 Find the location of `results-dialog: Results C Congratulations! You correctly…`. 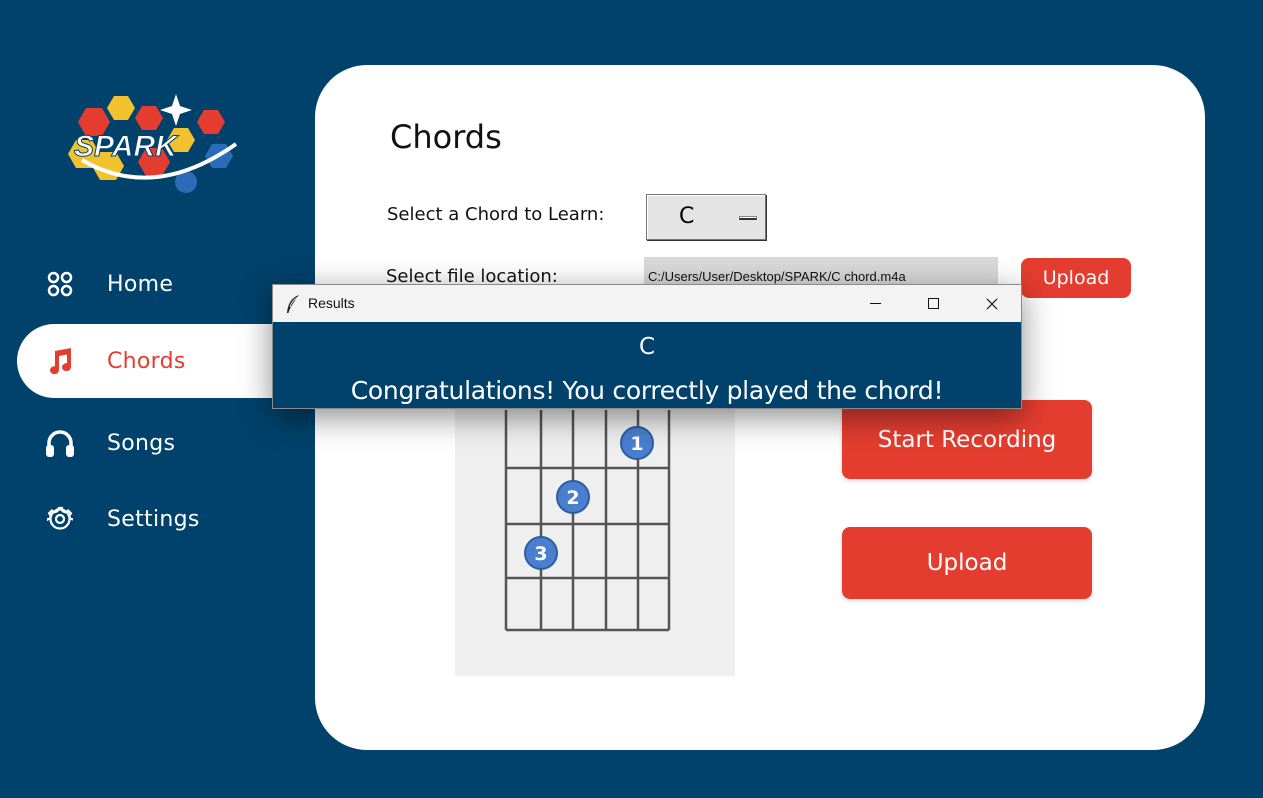

results-dialog: Results C Congratulations! You correctly… is located at coordinates (647, 346).